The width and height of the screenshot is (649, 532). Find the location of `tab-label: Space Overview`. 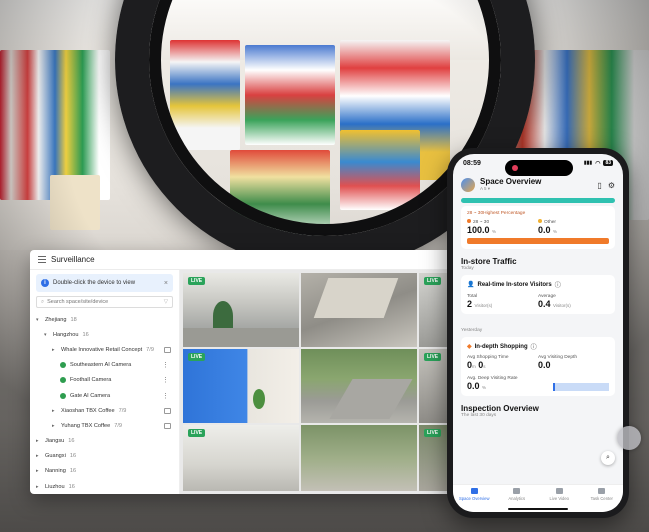

tab-label: Space Overview is located at coordinates (474, 498).